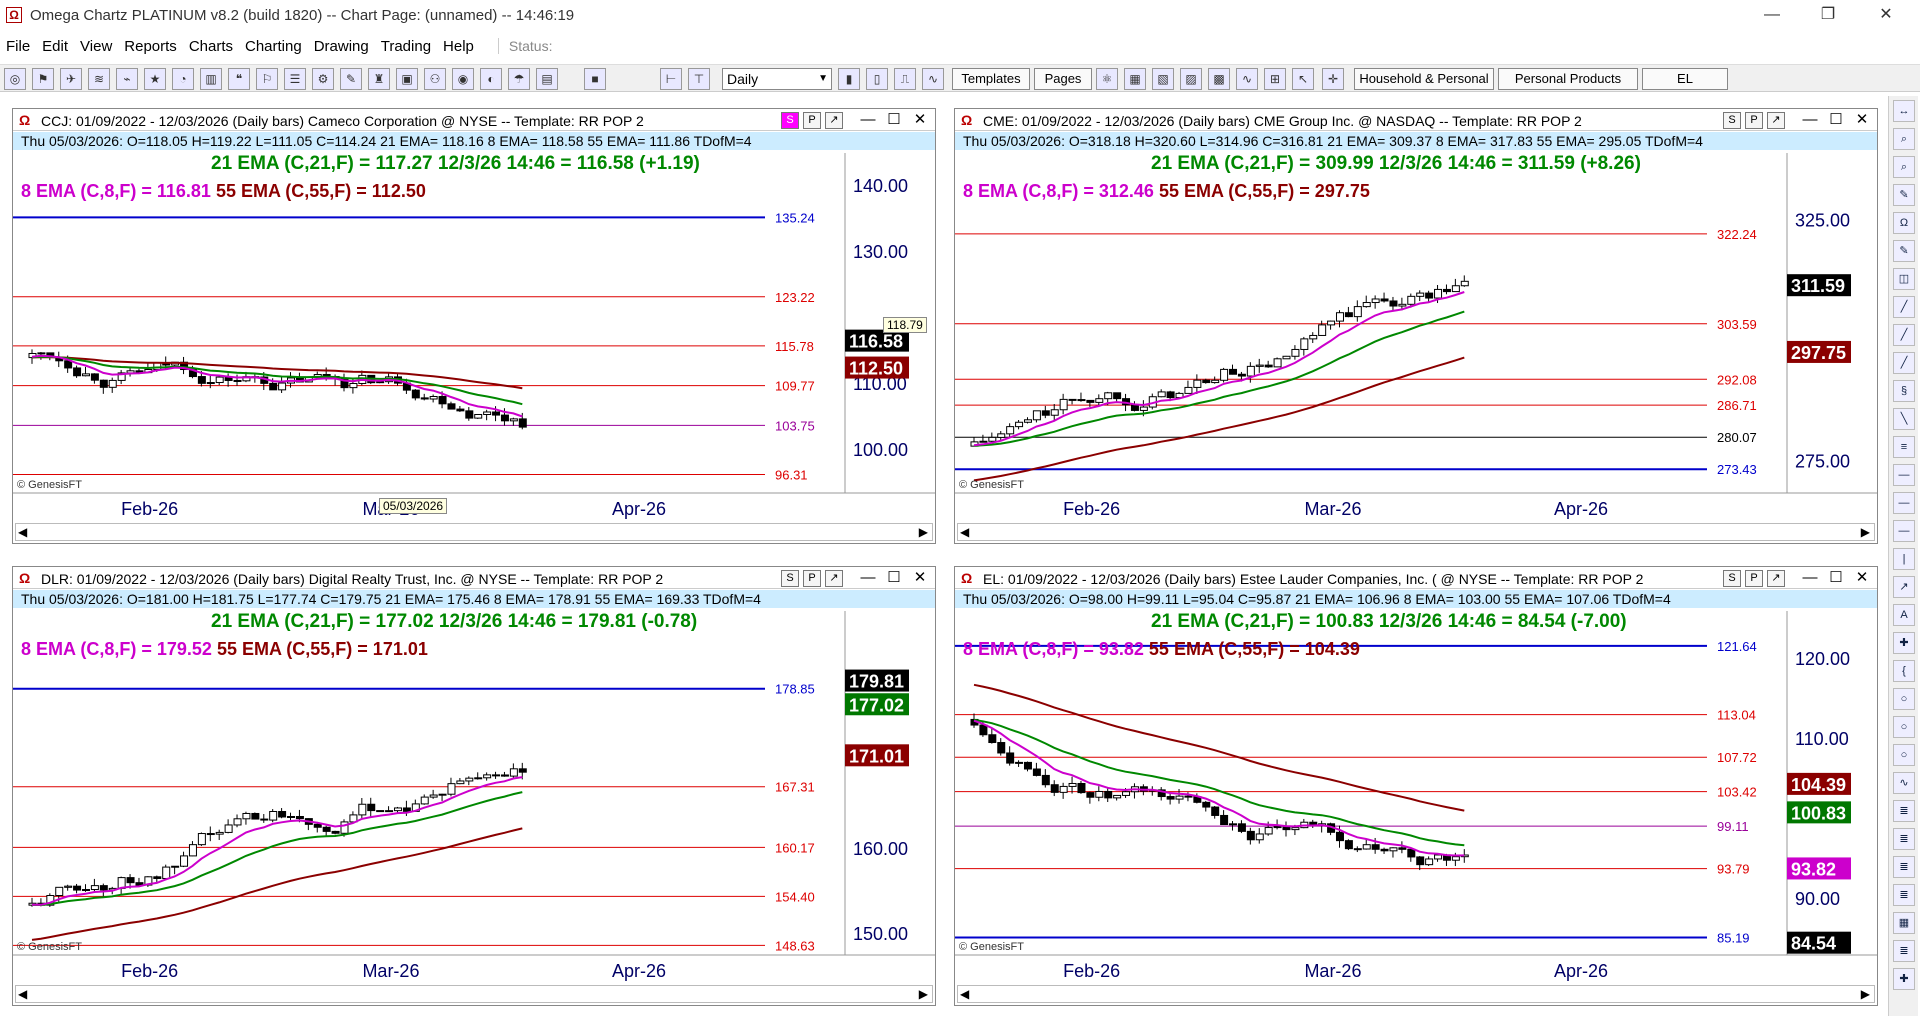 The image size is (1920, 1020). I want to click on grid-d-icon: ▩, so click(1219, 79).